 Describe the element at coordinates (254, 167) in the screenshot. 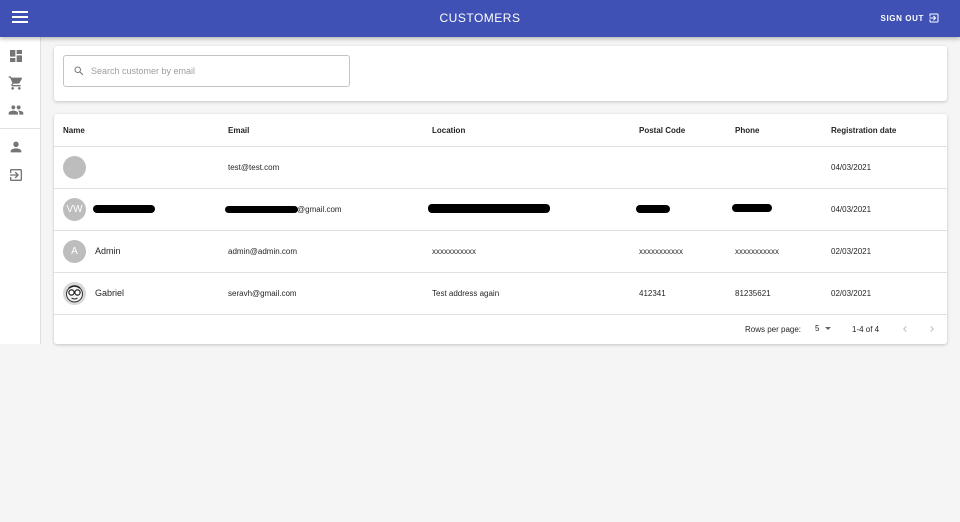

I see `customer-email: test@test.com` at that location.